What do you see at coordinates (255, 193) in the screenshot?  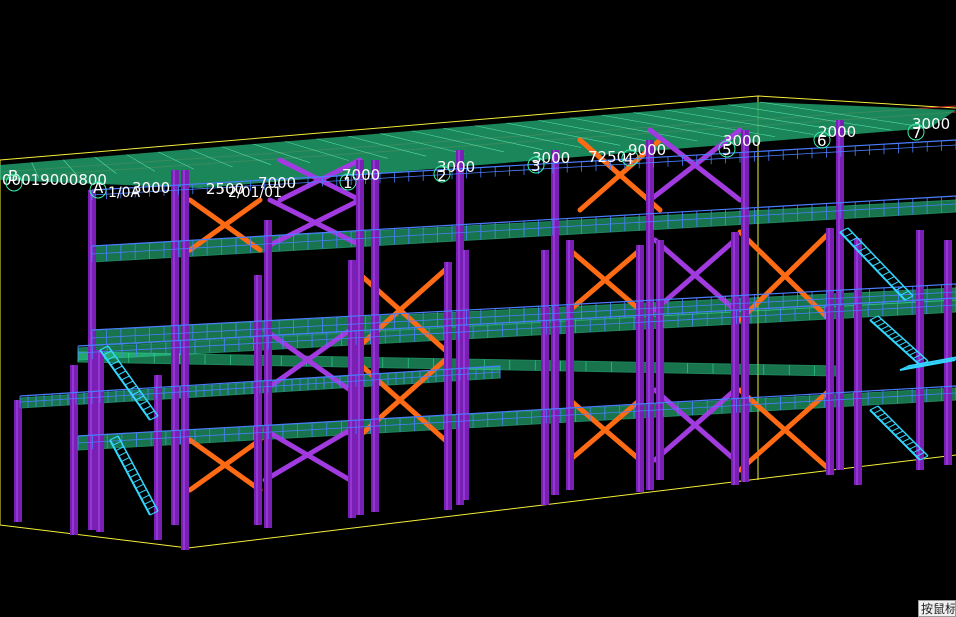 I see `axis-label: 2/01/01` at bounding box center [255, 193].